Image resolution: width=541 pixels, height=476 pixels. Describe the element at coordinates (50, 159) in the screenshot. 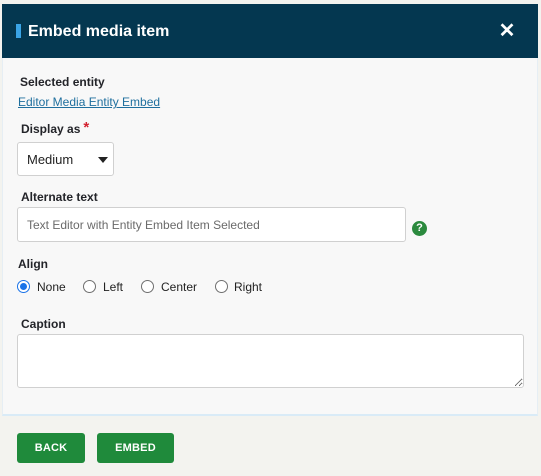

I see `display-as-selected-value: Medium` at that location.